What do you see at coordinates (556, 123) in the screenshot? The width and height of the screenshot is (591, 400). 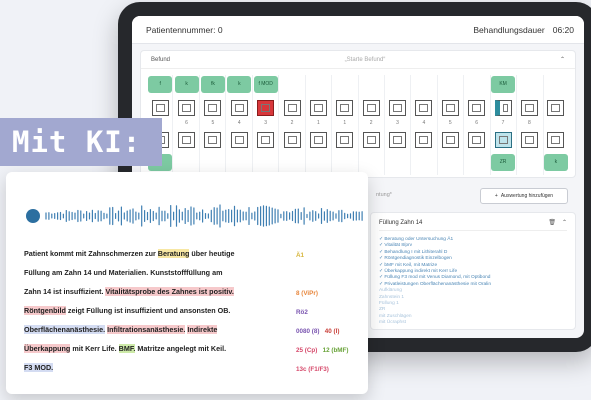 I see `tooth-number-spacer` at bounding box center [556, 123].